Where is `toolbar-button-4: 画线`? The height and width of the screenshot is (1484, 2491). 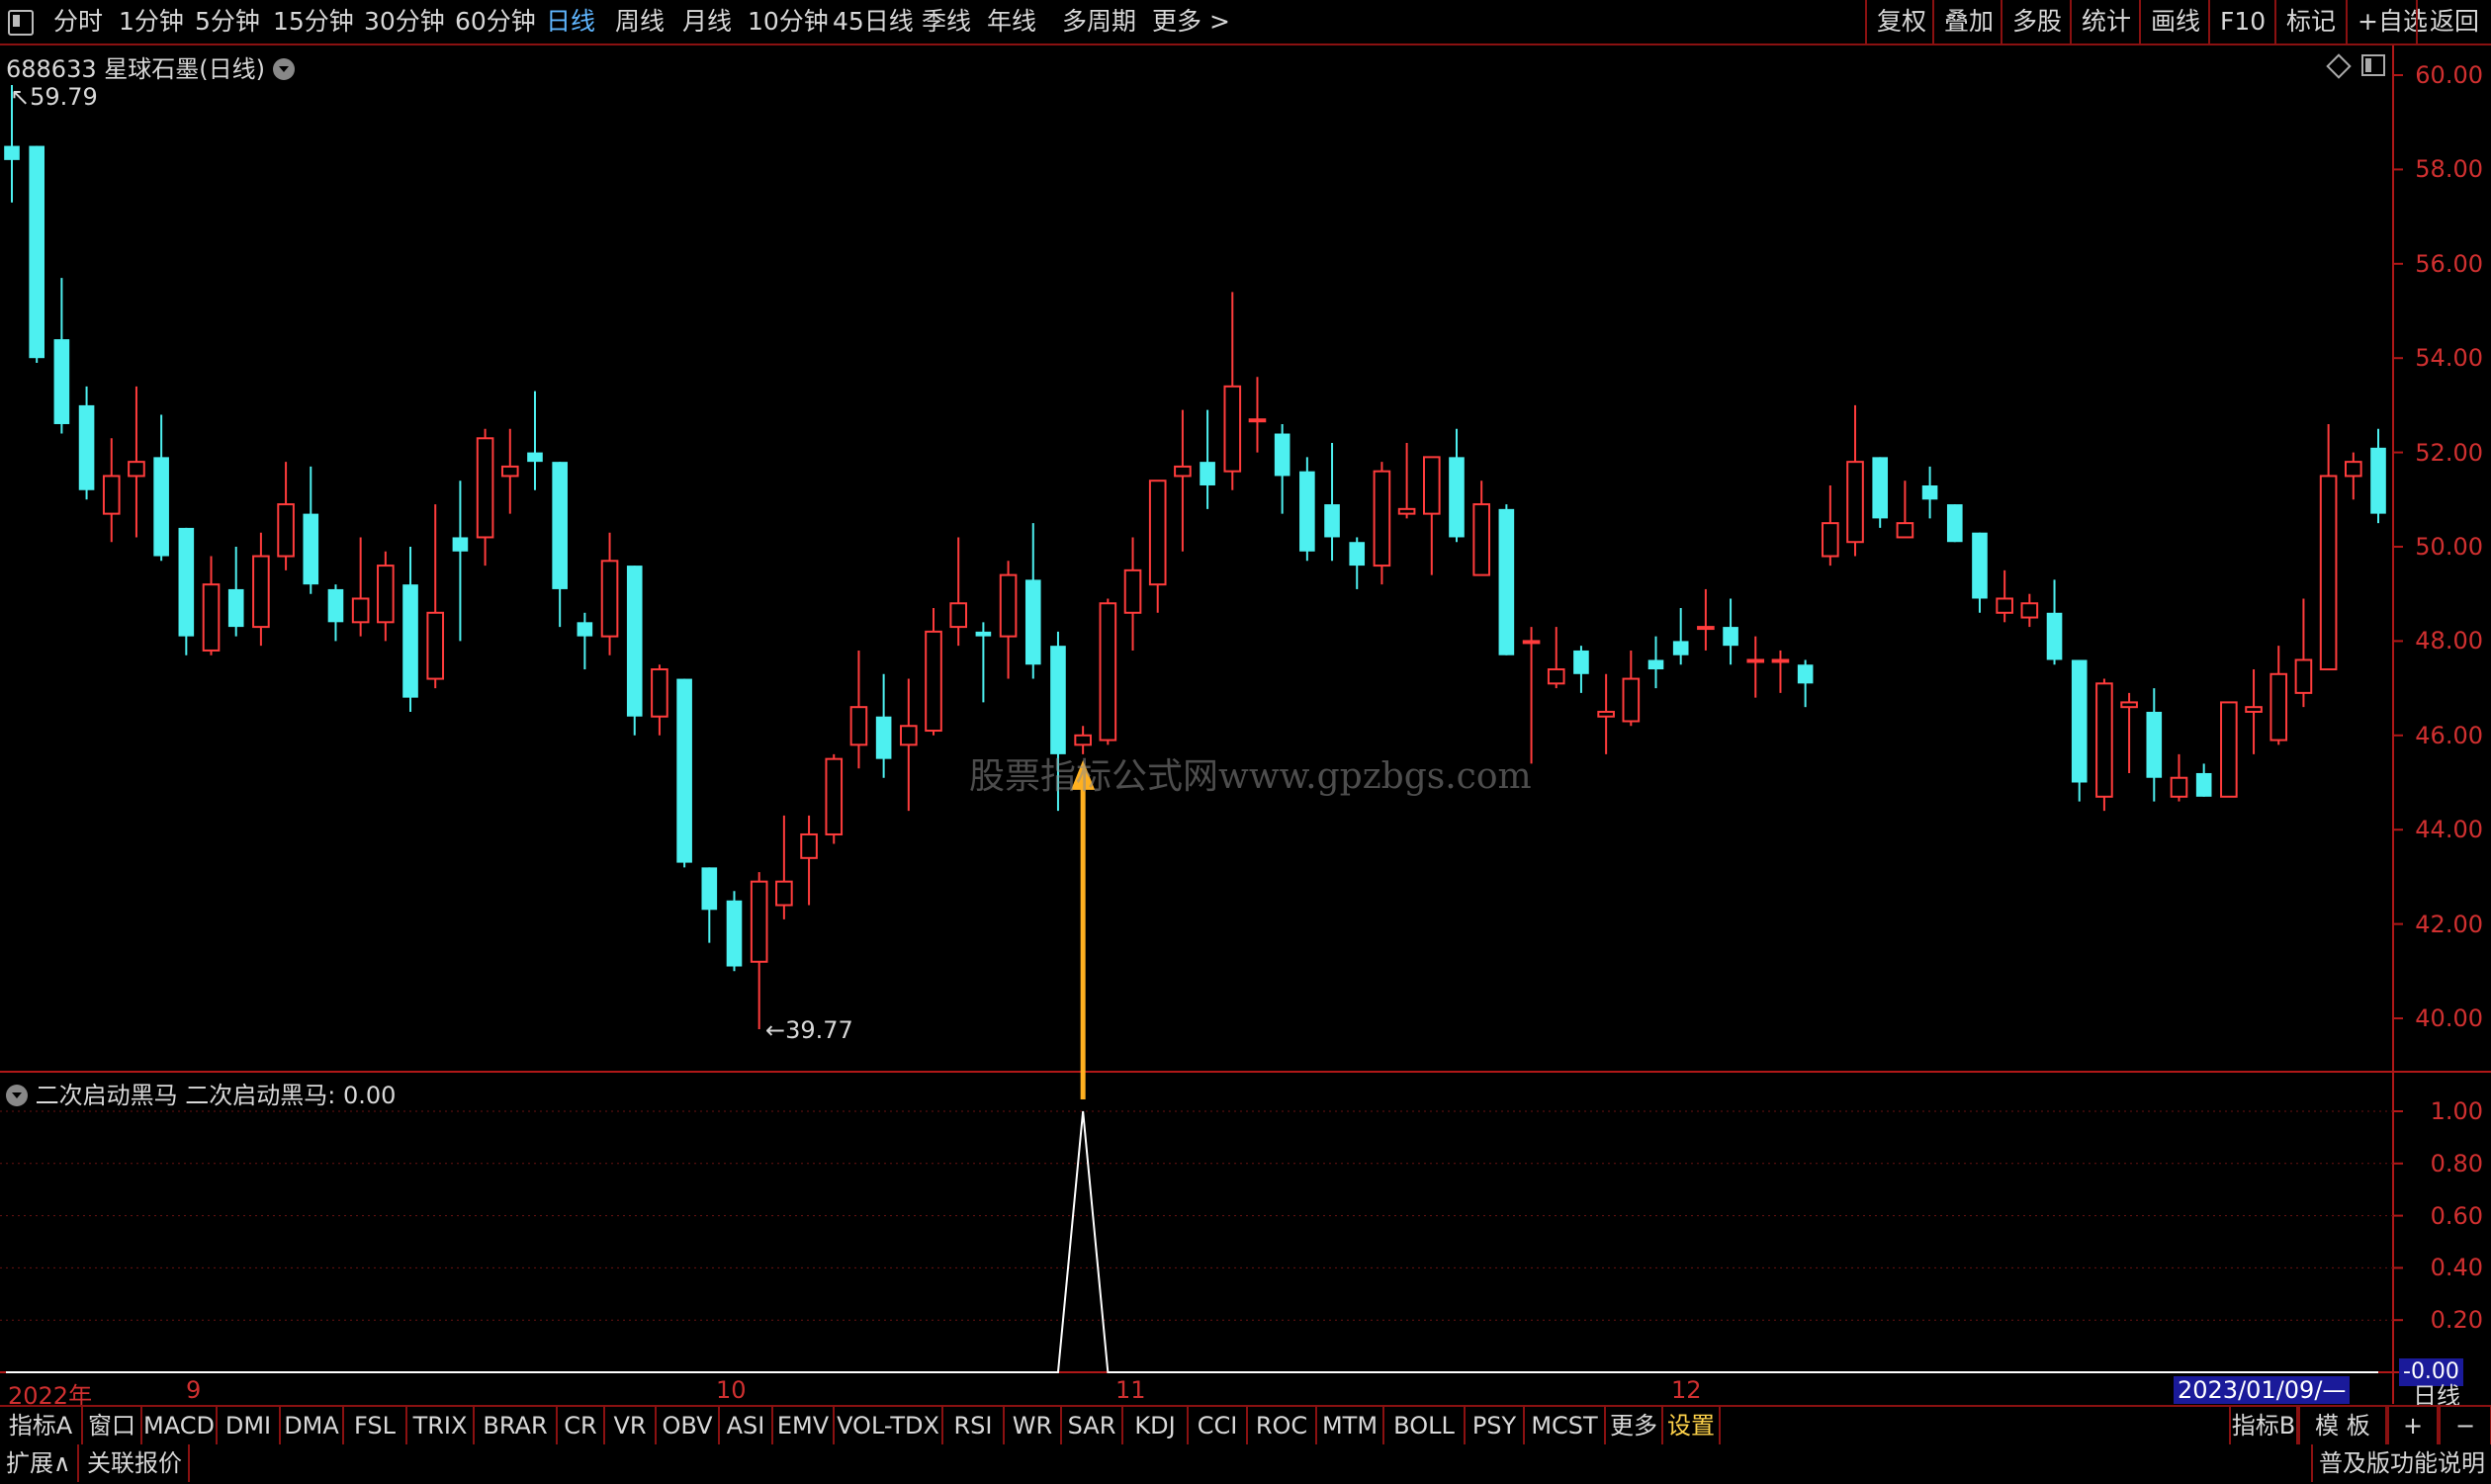
toolbar-button-4: 画线 is located at coordinates (2173, 22).